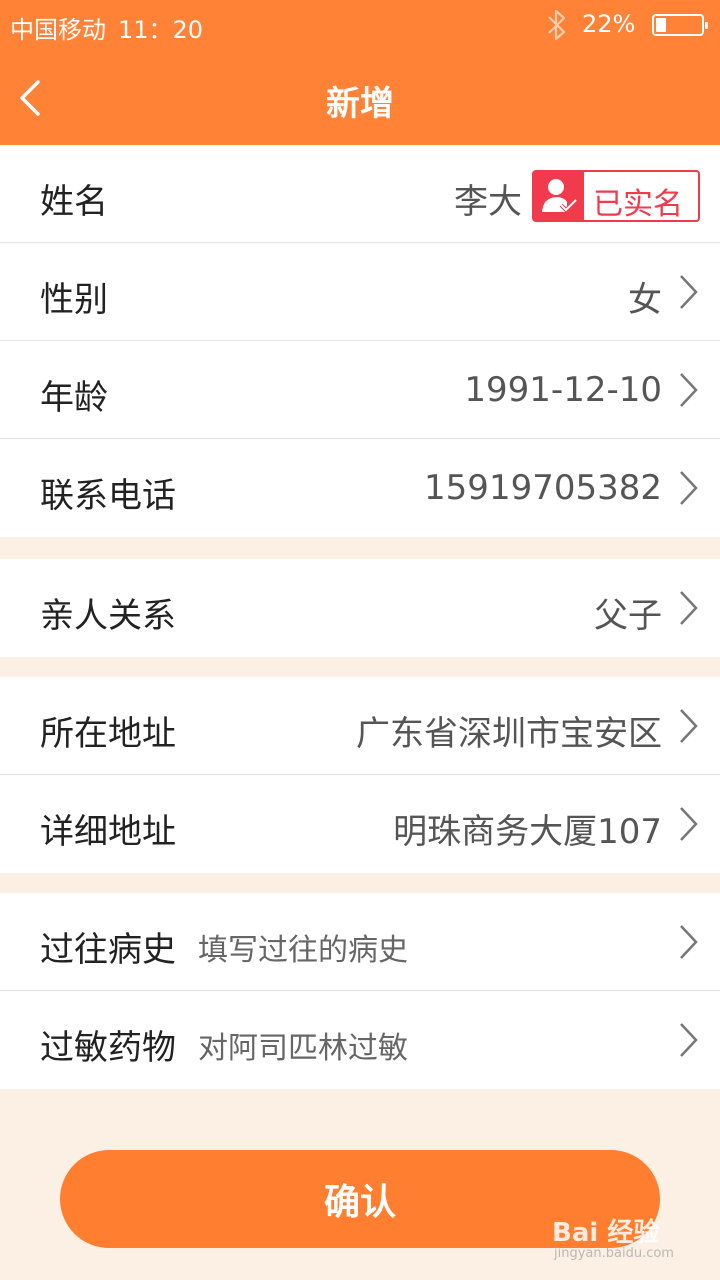 This screenshot has width=720, height=1280. Describe the element at coordinates (360, 390) in the screenshot. I see `age-row: 年龄 1991-12-10` at that location.